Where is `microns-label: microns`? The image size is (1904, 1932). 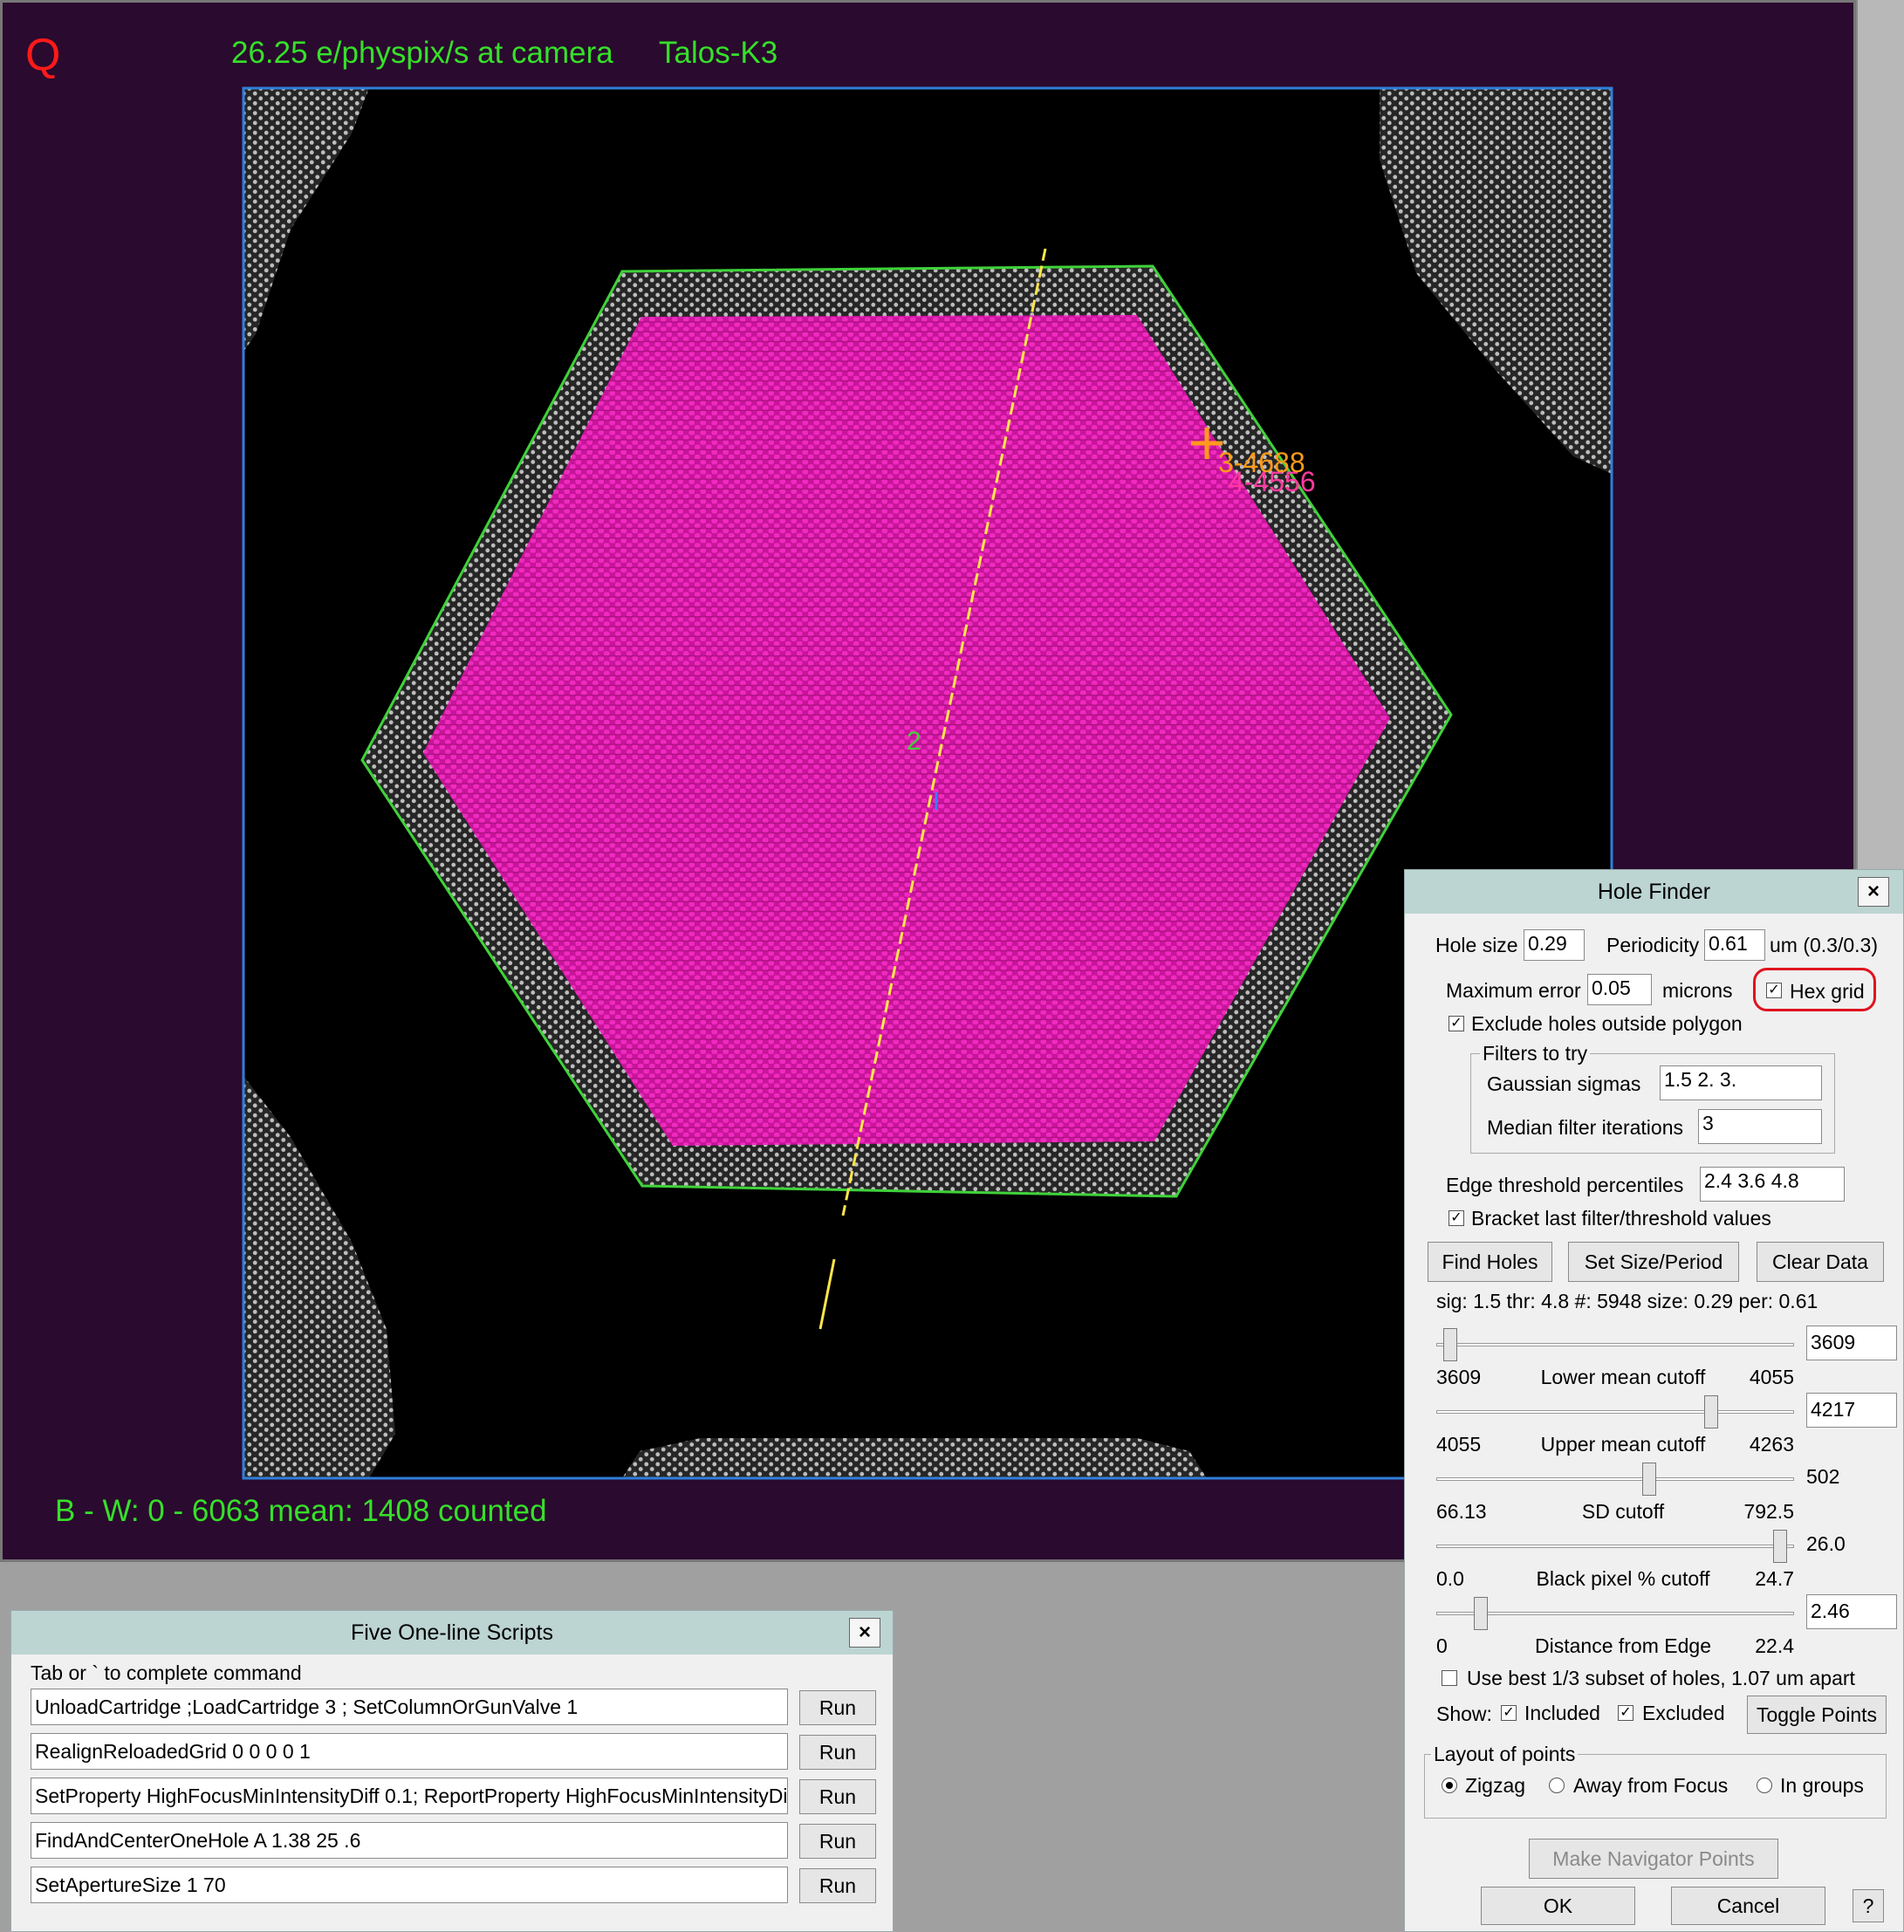 microns-label: microns is located at coordinates (1697, 990).